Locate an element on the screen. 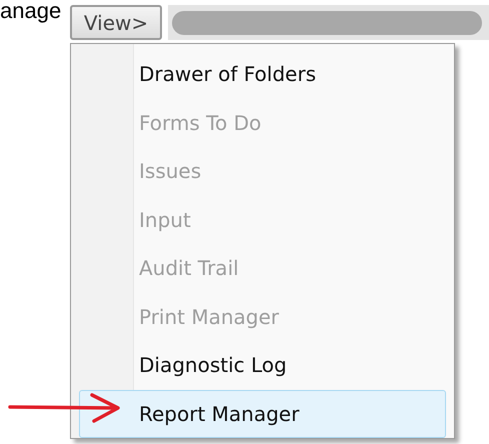 This screenshot has height=444, width=489. view-button: View> is located at coordinates (116, 22).